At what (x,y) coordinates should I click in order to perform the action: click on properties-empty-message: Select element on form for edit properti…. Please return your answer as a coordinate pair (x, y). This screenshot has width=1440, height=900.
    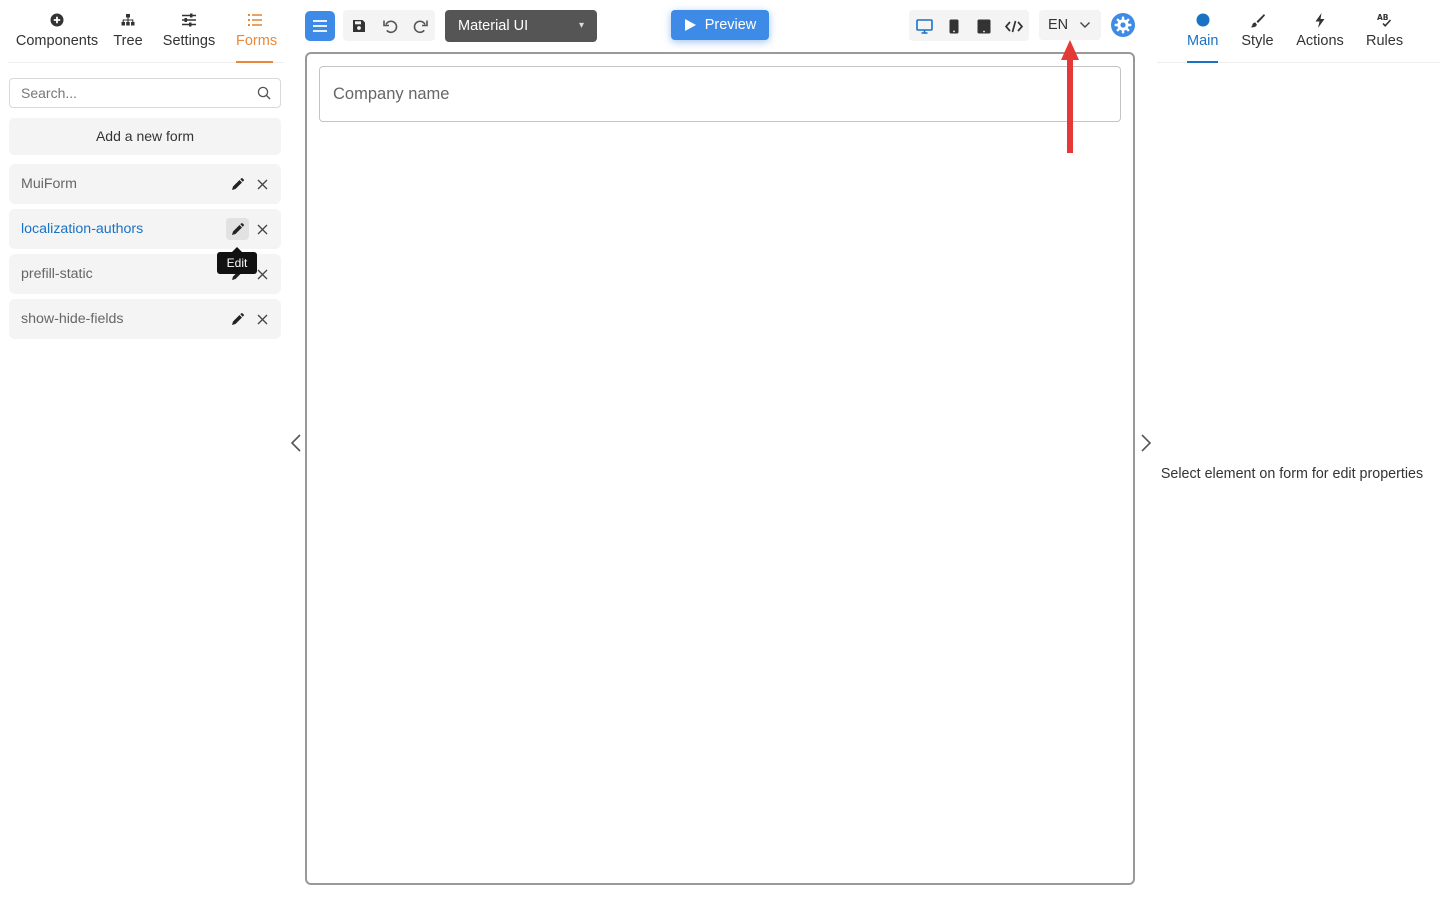
    Looking at the image, I should click on (1292, 474).